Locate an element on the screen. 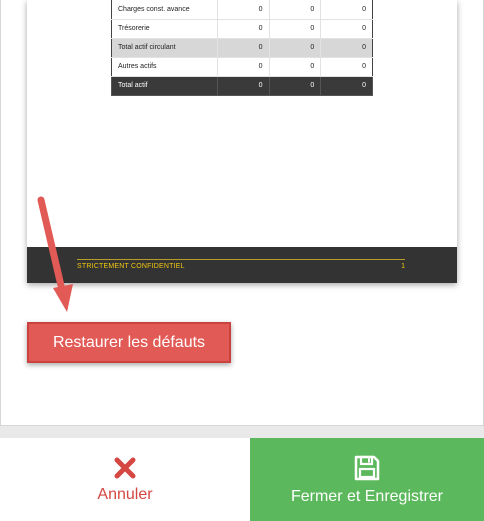 The height and width of the screenshot is (521, 484). save-and-close-button: Fermer et Enregistrer is located at coordinates (367, 479).